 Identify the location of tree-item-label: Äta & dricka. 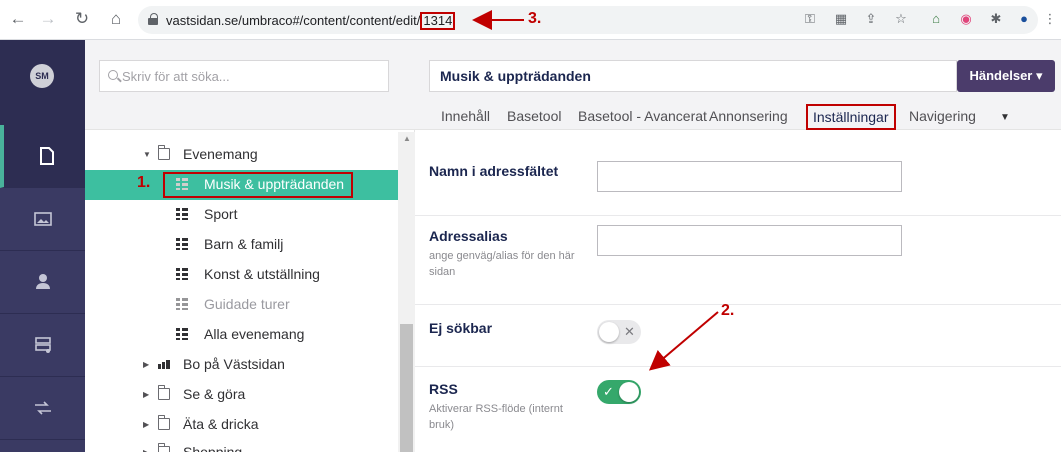
(221, 424).